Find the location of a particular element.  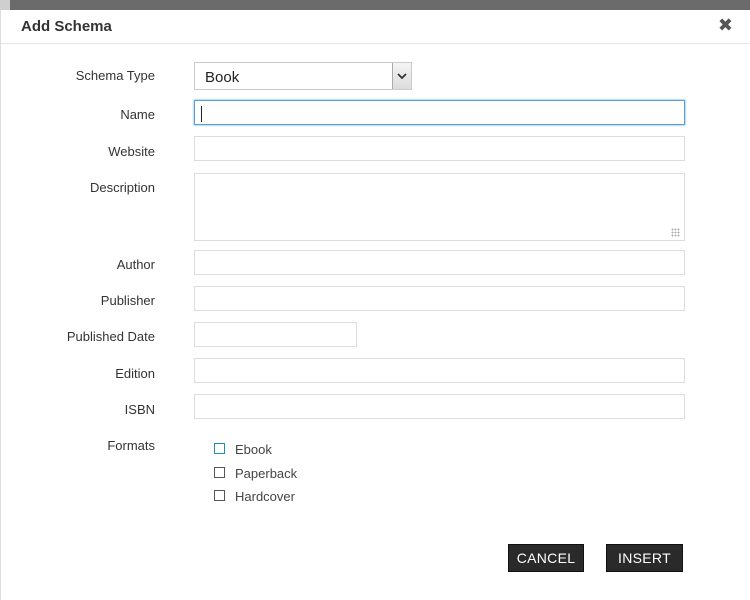

schema-type-label: Schema Type is located at coordinates (115, 75).